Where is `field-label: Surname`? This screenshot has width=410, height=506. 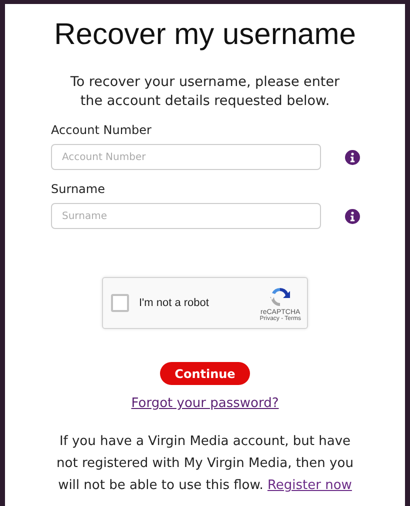 field-label: Surname is located at coordinates (78, 189).